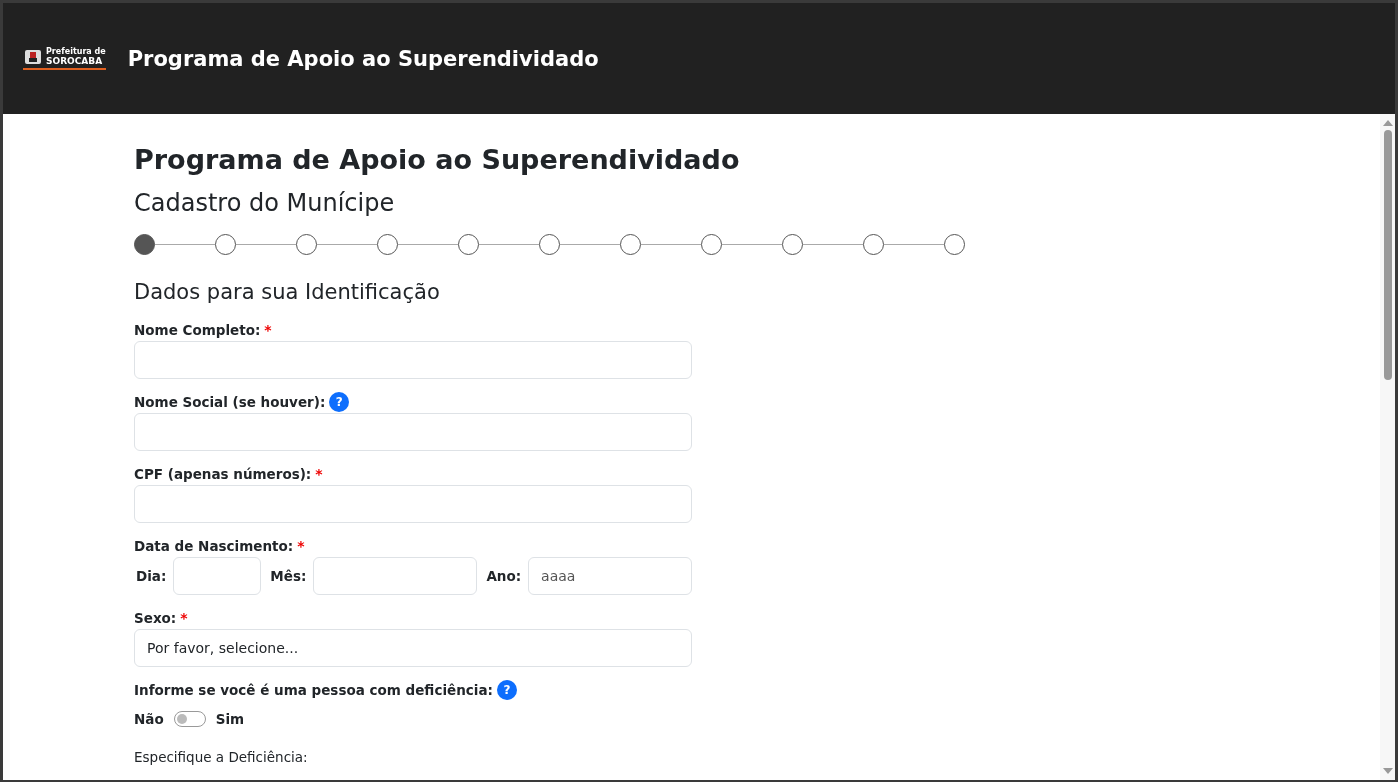 This screenshot has height=782, width=1398. I want to click on field-label: Data de Nascimento:, so click(214, 546).